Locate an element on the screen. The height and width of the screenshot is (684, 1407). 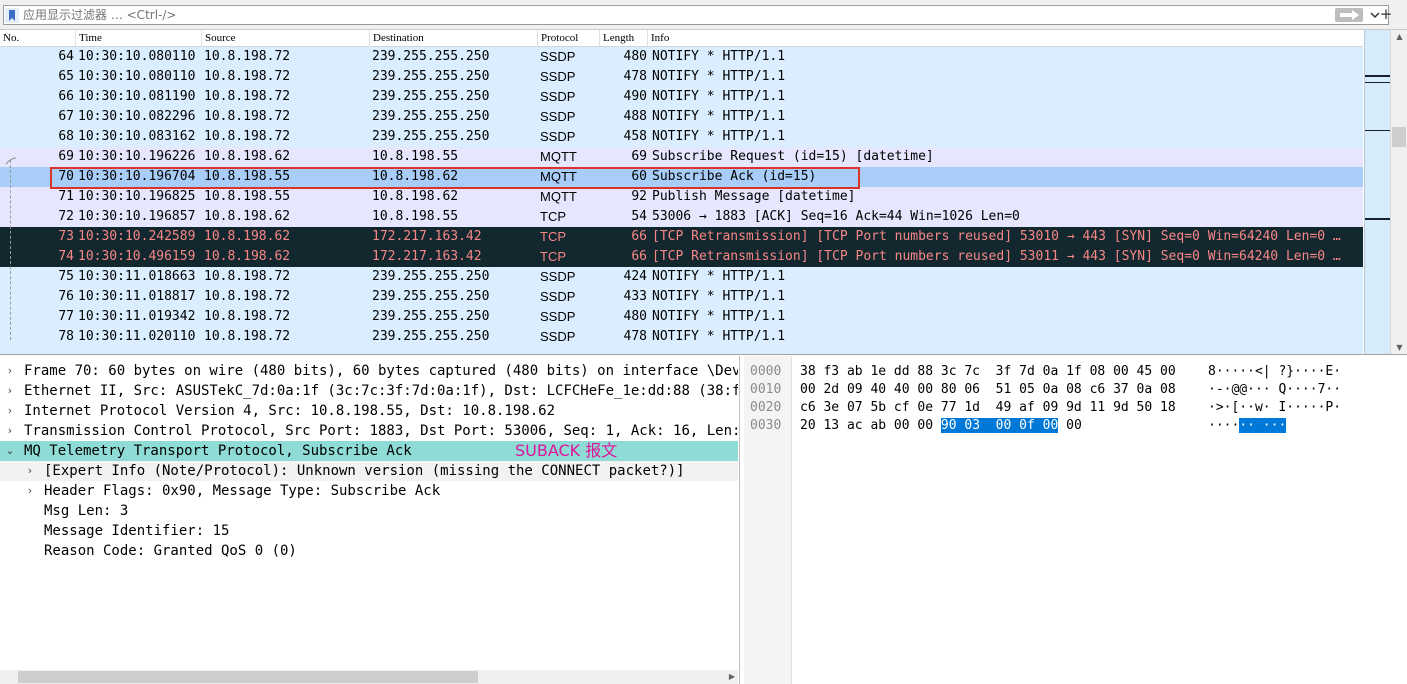
packet-number: 74 is located at coordinates (66, 256).